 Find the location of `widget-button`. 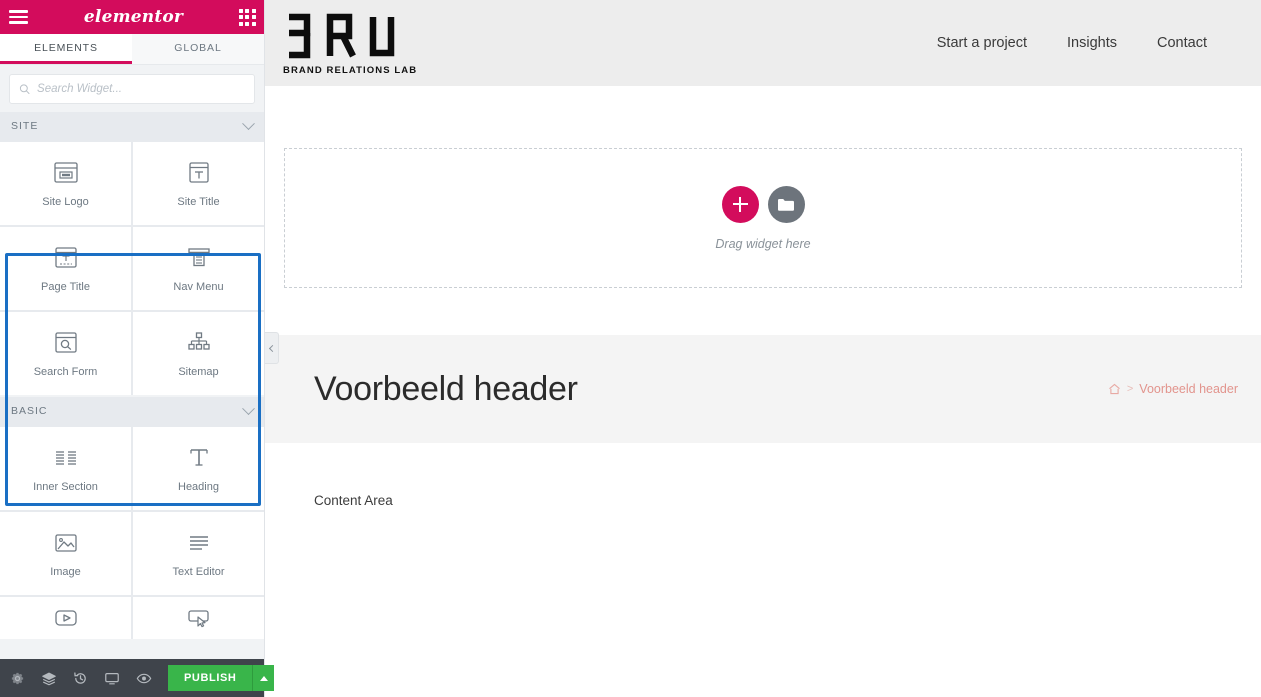

widget-button is located at coordinates (198, 618).